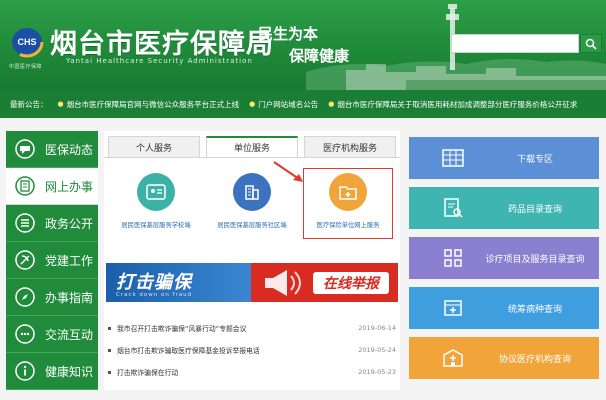 The width and height of the screenshot is (606, 400). I want to click on service-school-portal: 居民医保基层服务学校端, so click(156, 208).